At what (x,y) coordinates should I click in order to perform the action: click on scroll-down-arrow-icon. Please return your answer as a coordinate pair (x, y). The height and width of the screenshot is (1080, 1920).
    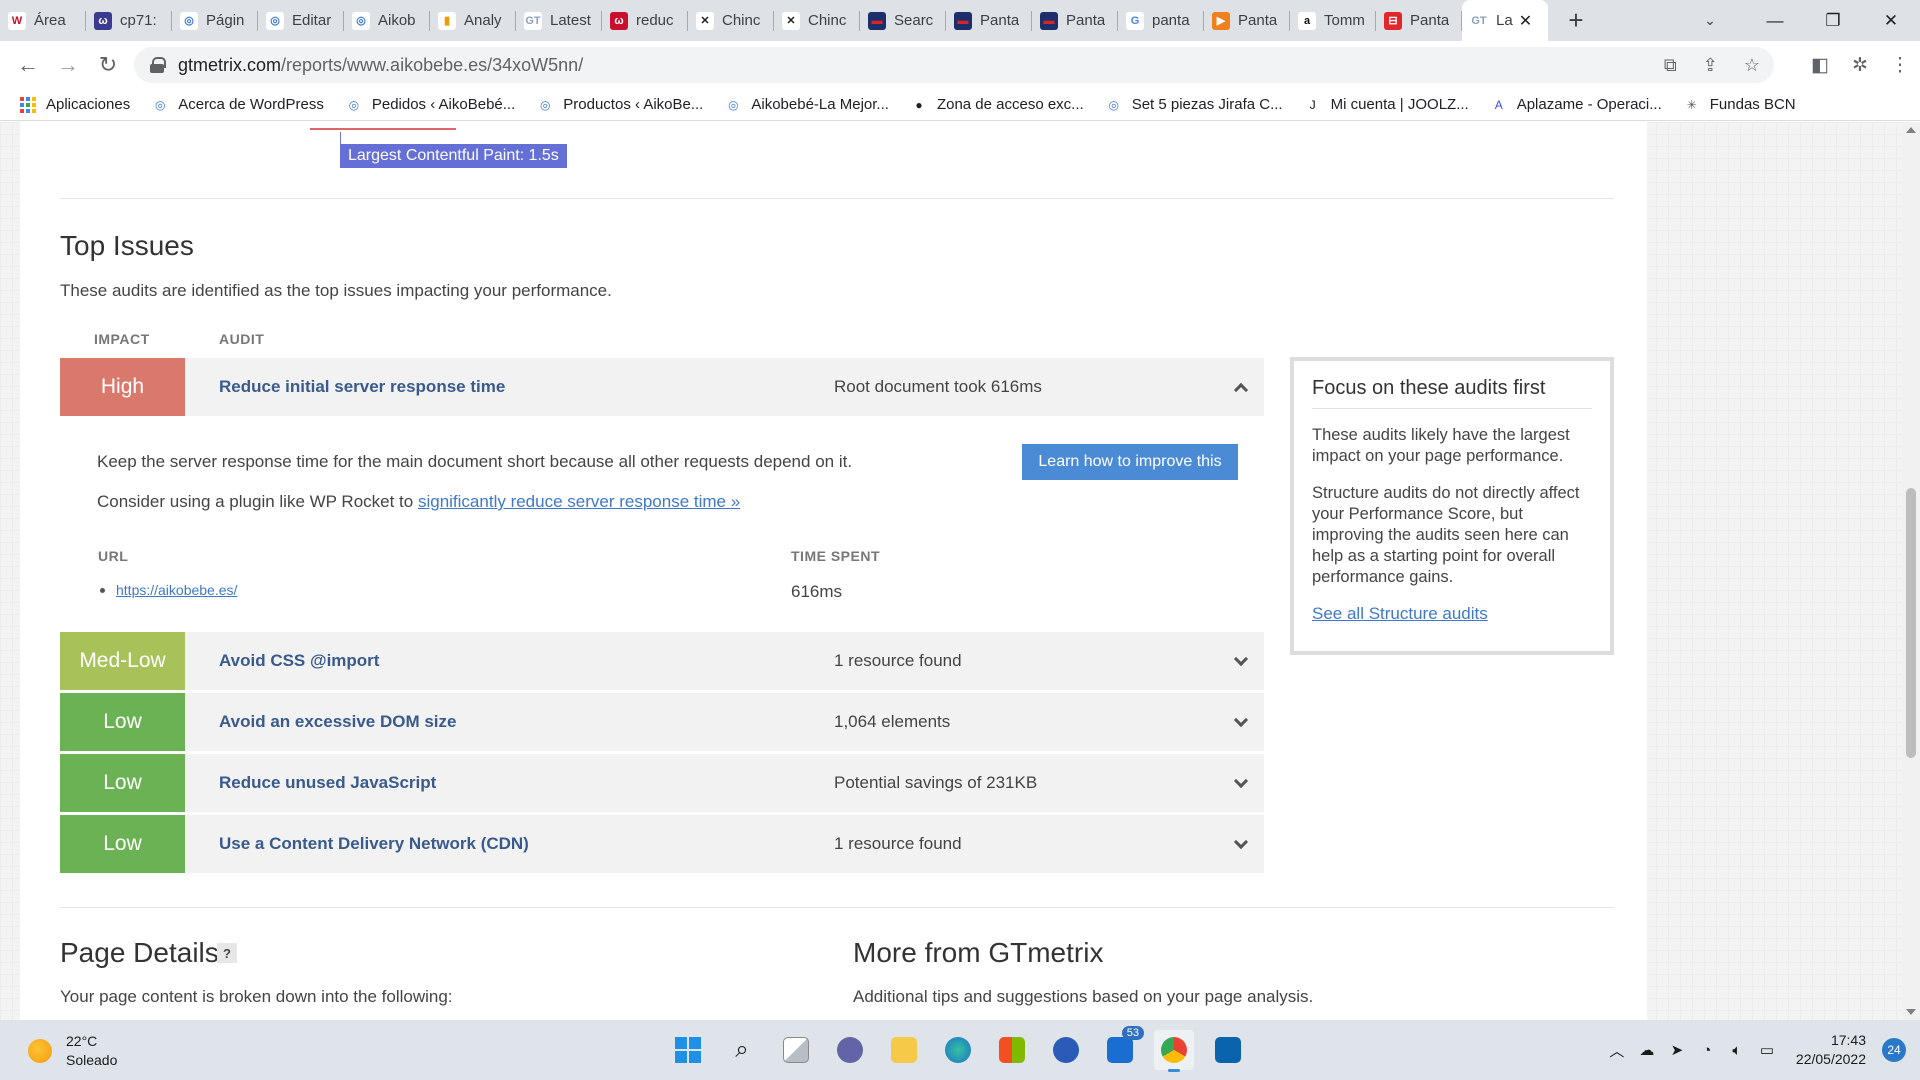
    Looking at the image, I should click on (1911, 1012).